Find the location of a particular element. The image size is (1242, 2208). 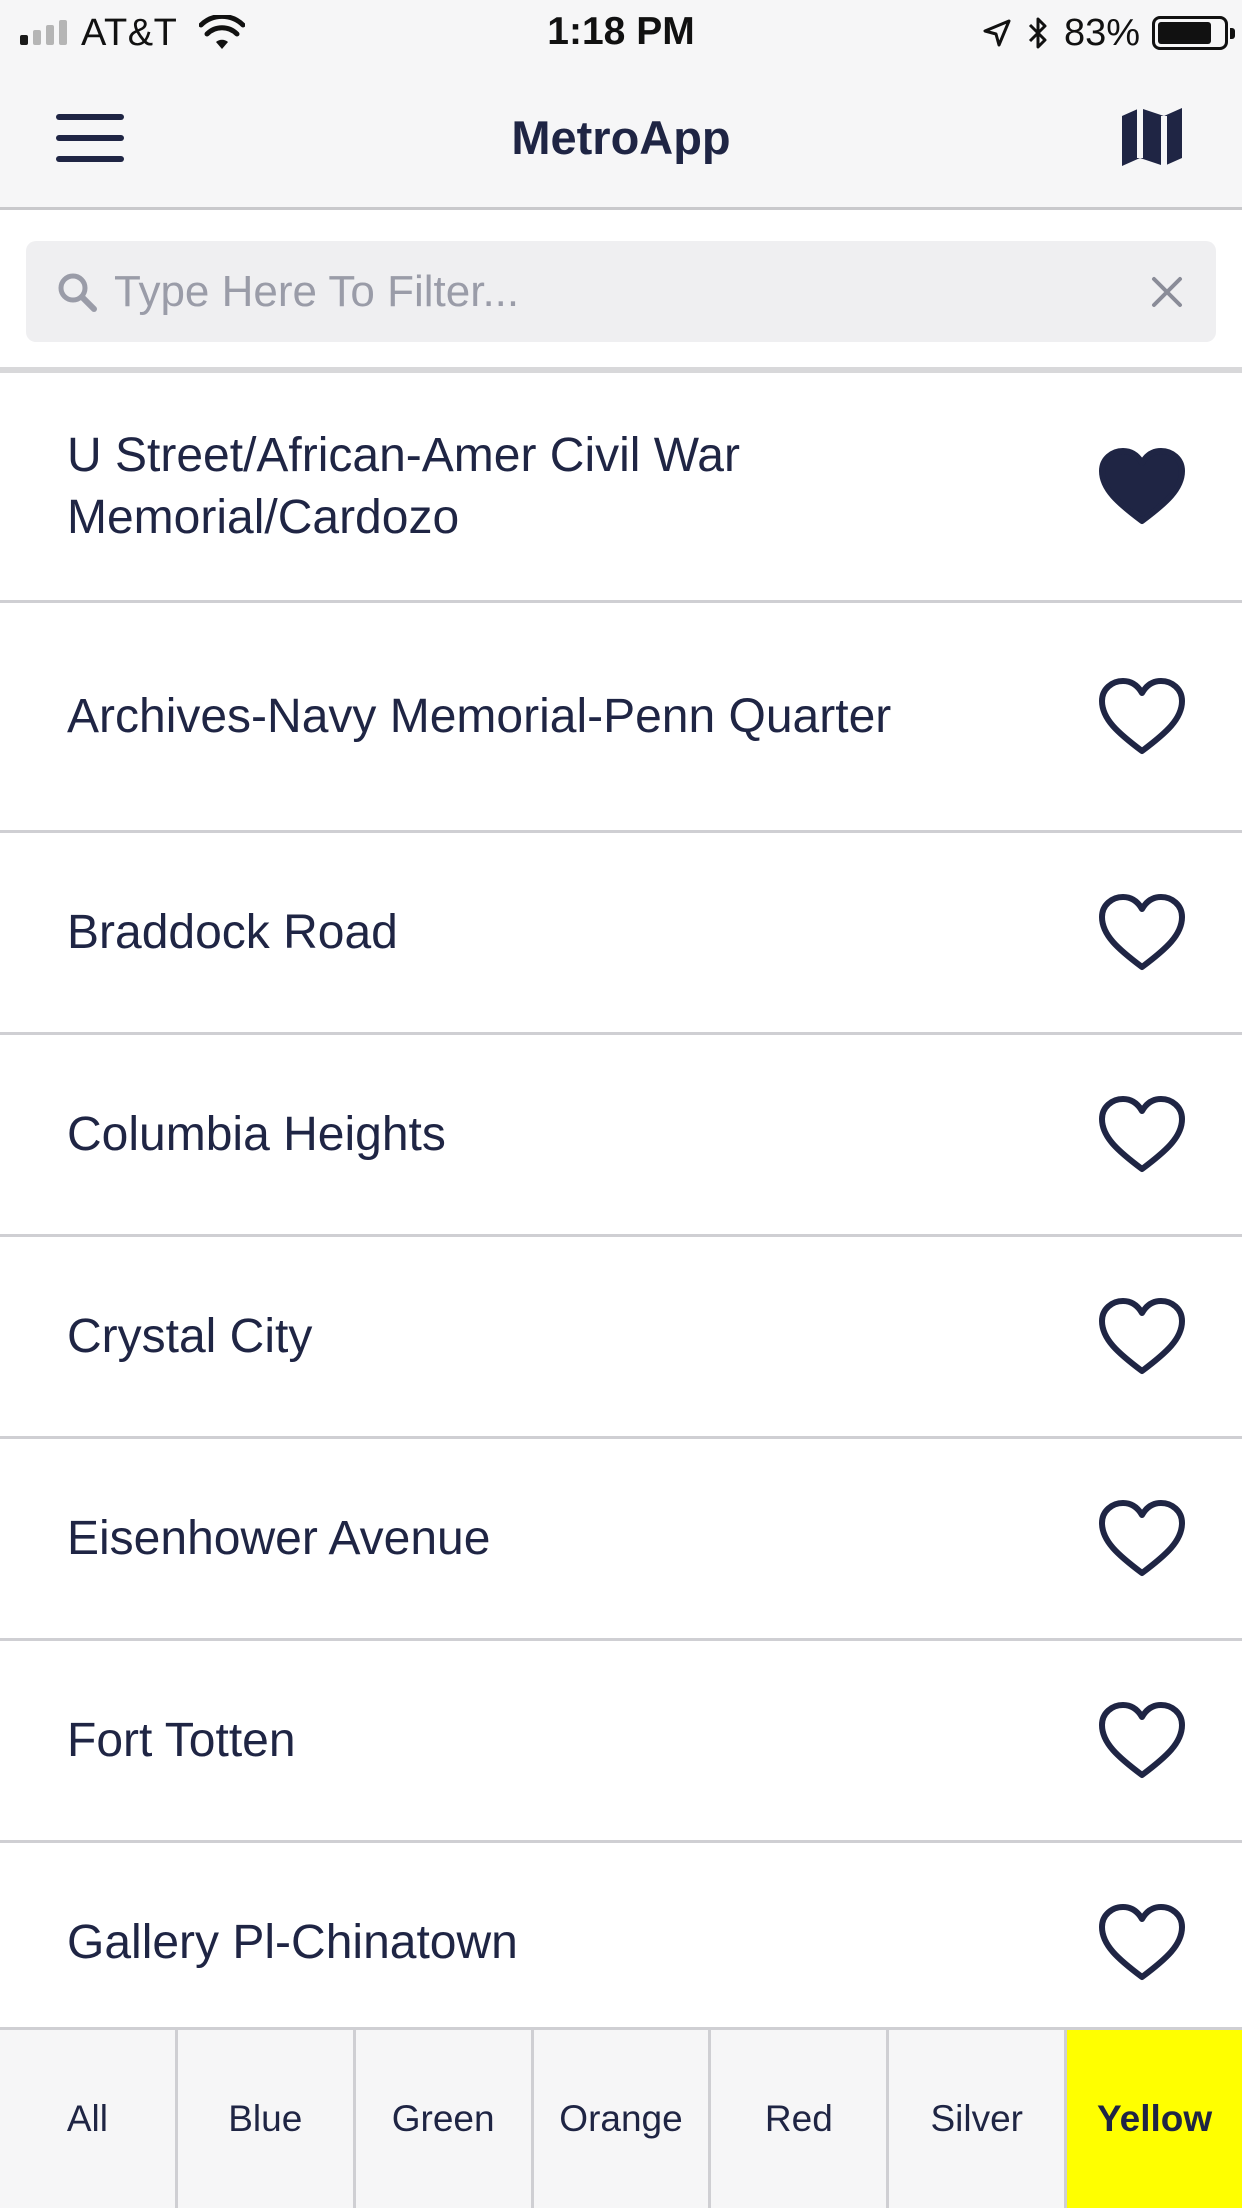

station-row: Crystal City is located at coordinates (621, 1338).